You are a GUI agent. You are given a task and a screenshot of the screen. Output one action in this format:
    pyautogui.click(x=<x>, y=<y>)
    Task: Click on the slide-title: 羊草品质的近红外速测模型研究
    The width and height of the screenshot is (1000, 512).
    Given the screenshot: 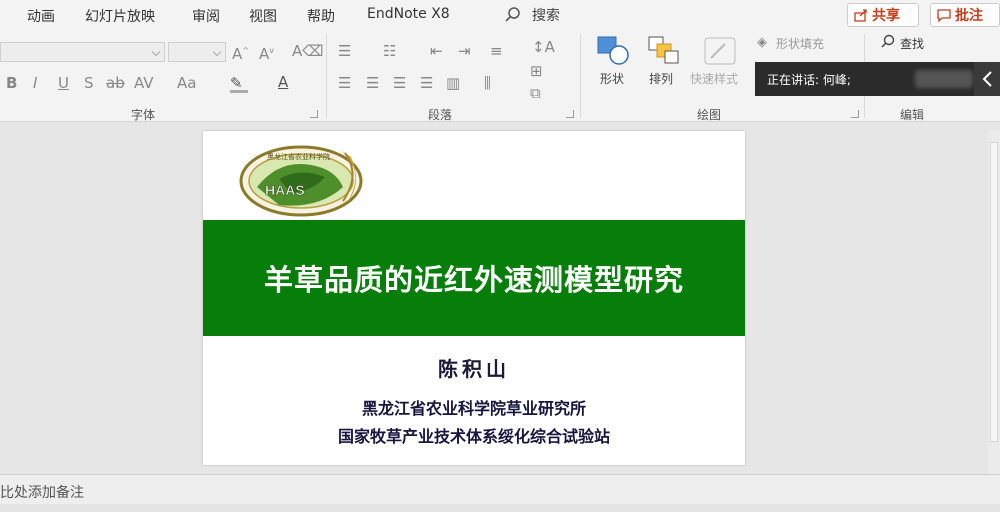 What is the action you would take?
    pyautogui.click(x=474, y=278)
    